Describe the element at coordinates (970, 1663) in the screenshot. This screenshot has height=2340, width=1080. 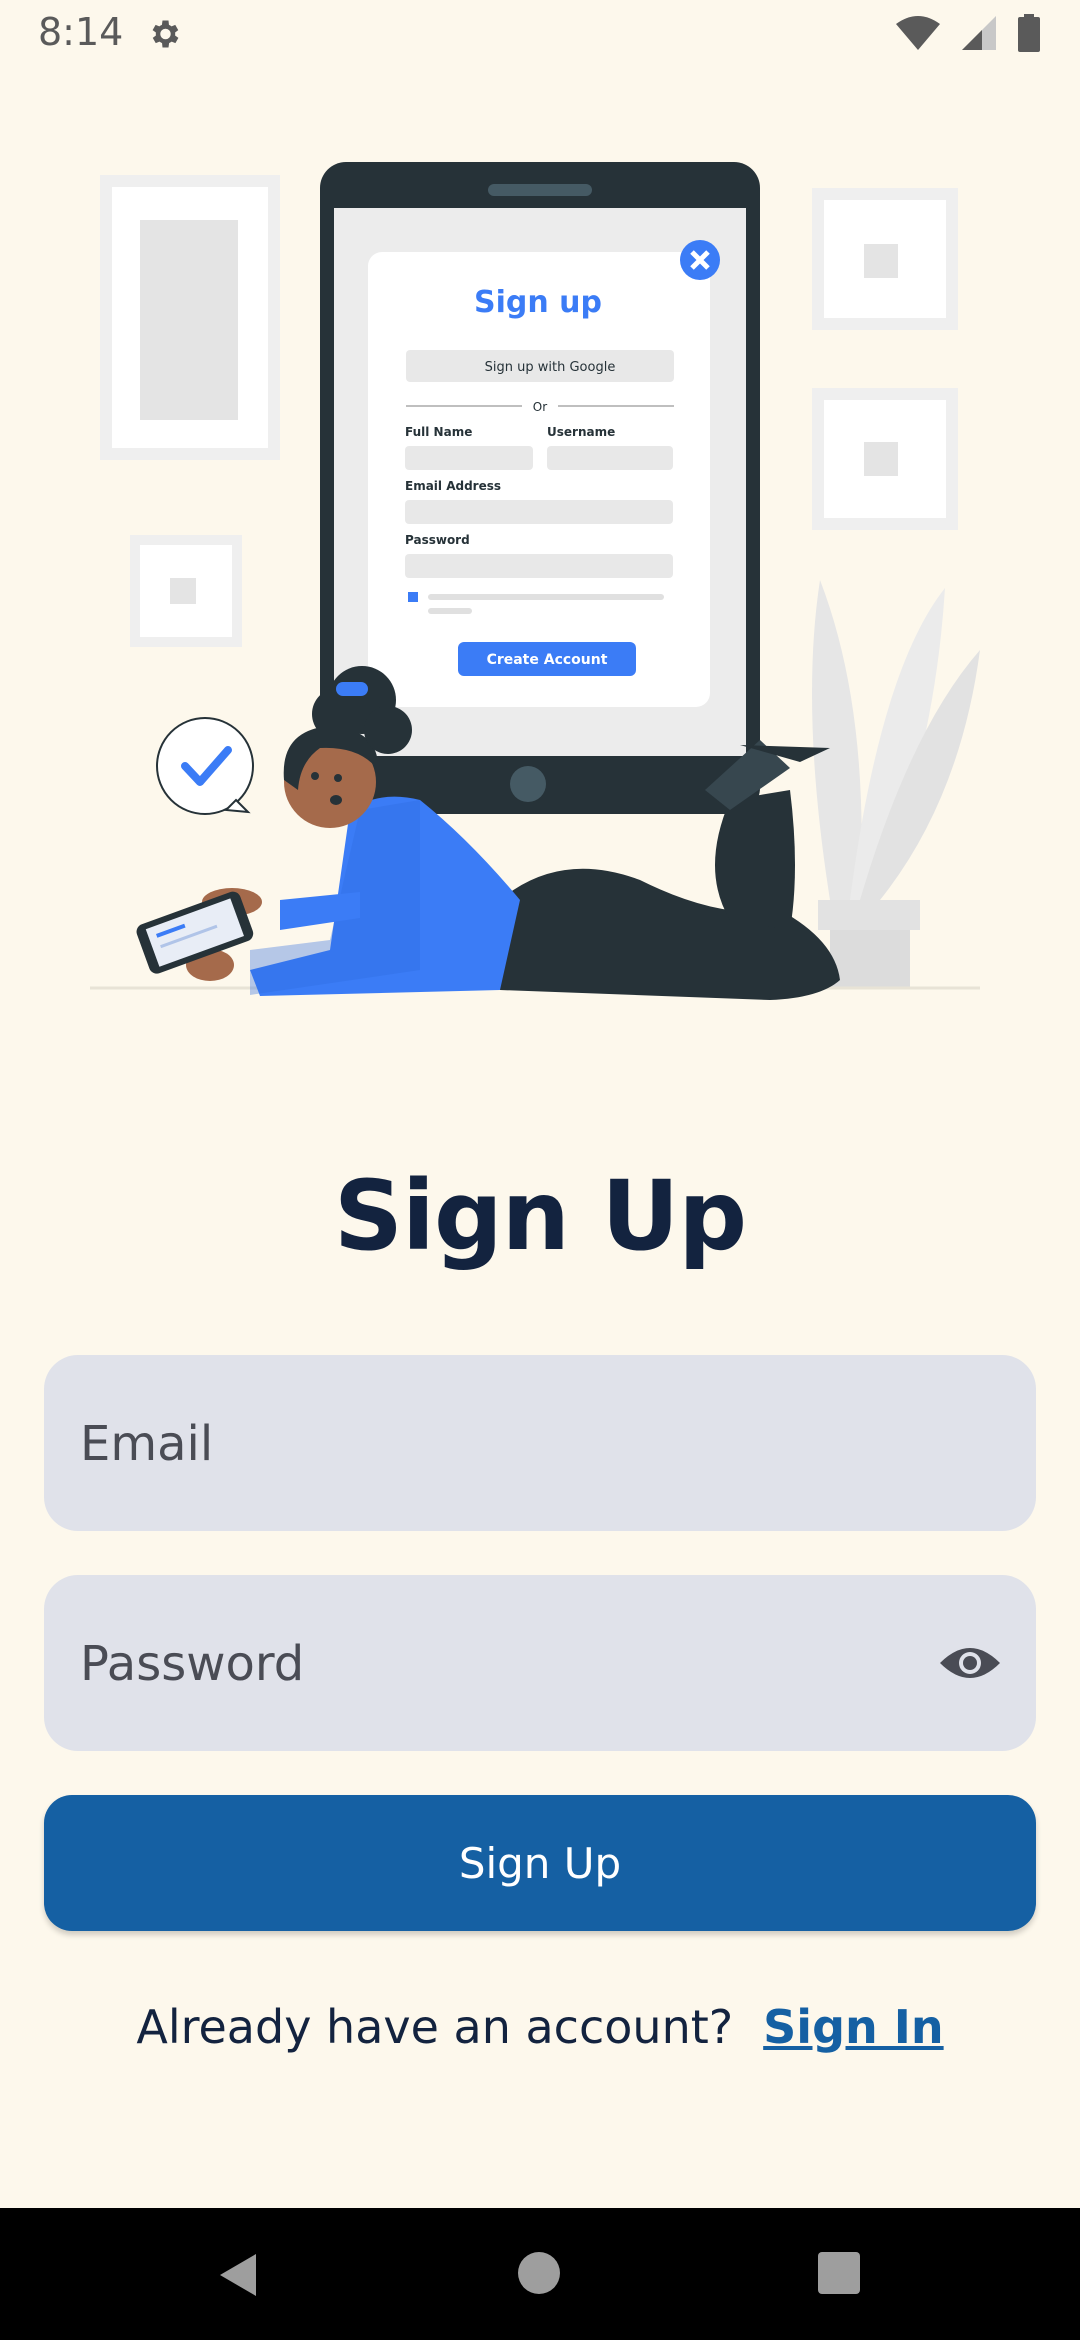
I see `show-password-eye-icon` at that location.